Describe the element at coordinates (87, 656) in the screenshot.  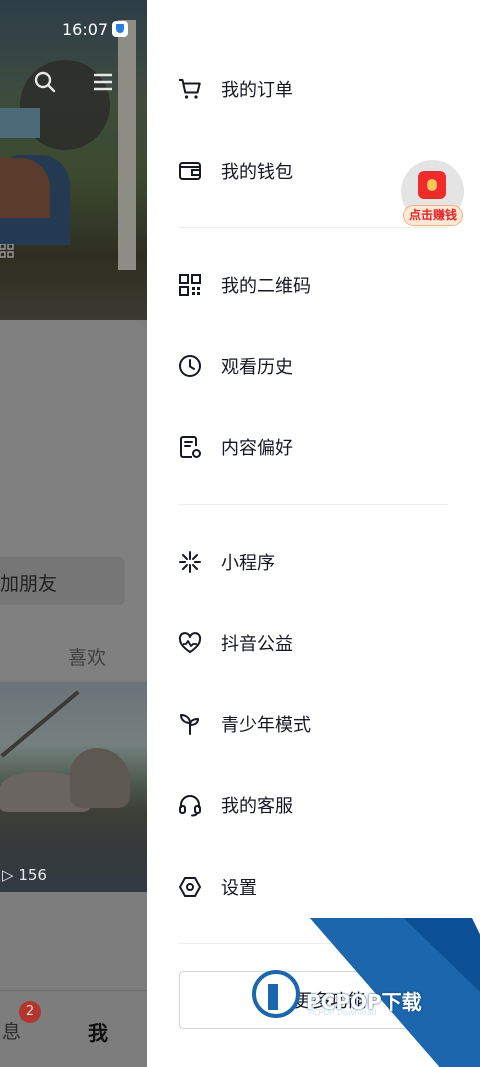
I see `tab-likes: 喜欢` at that location.